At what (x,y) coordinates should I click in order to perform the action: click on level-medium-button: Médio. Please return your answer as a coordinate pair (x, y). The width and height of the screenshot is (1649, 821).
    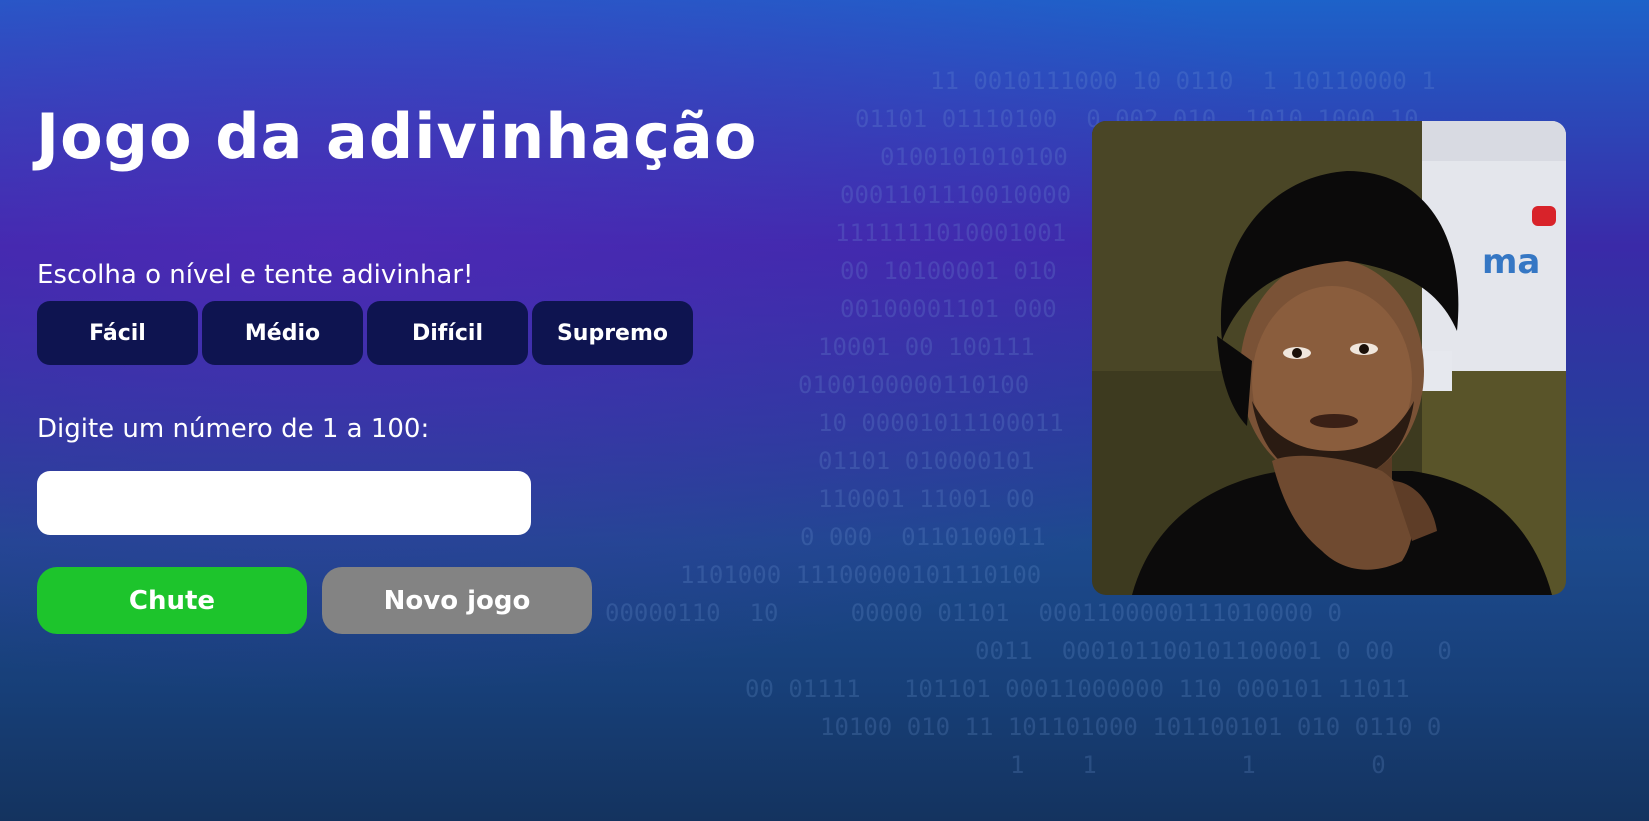
    Looking at the image, I should click on (282, 333).